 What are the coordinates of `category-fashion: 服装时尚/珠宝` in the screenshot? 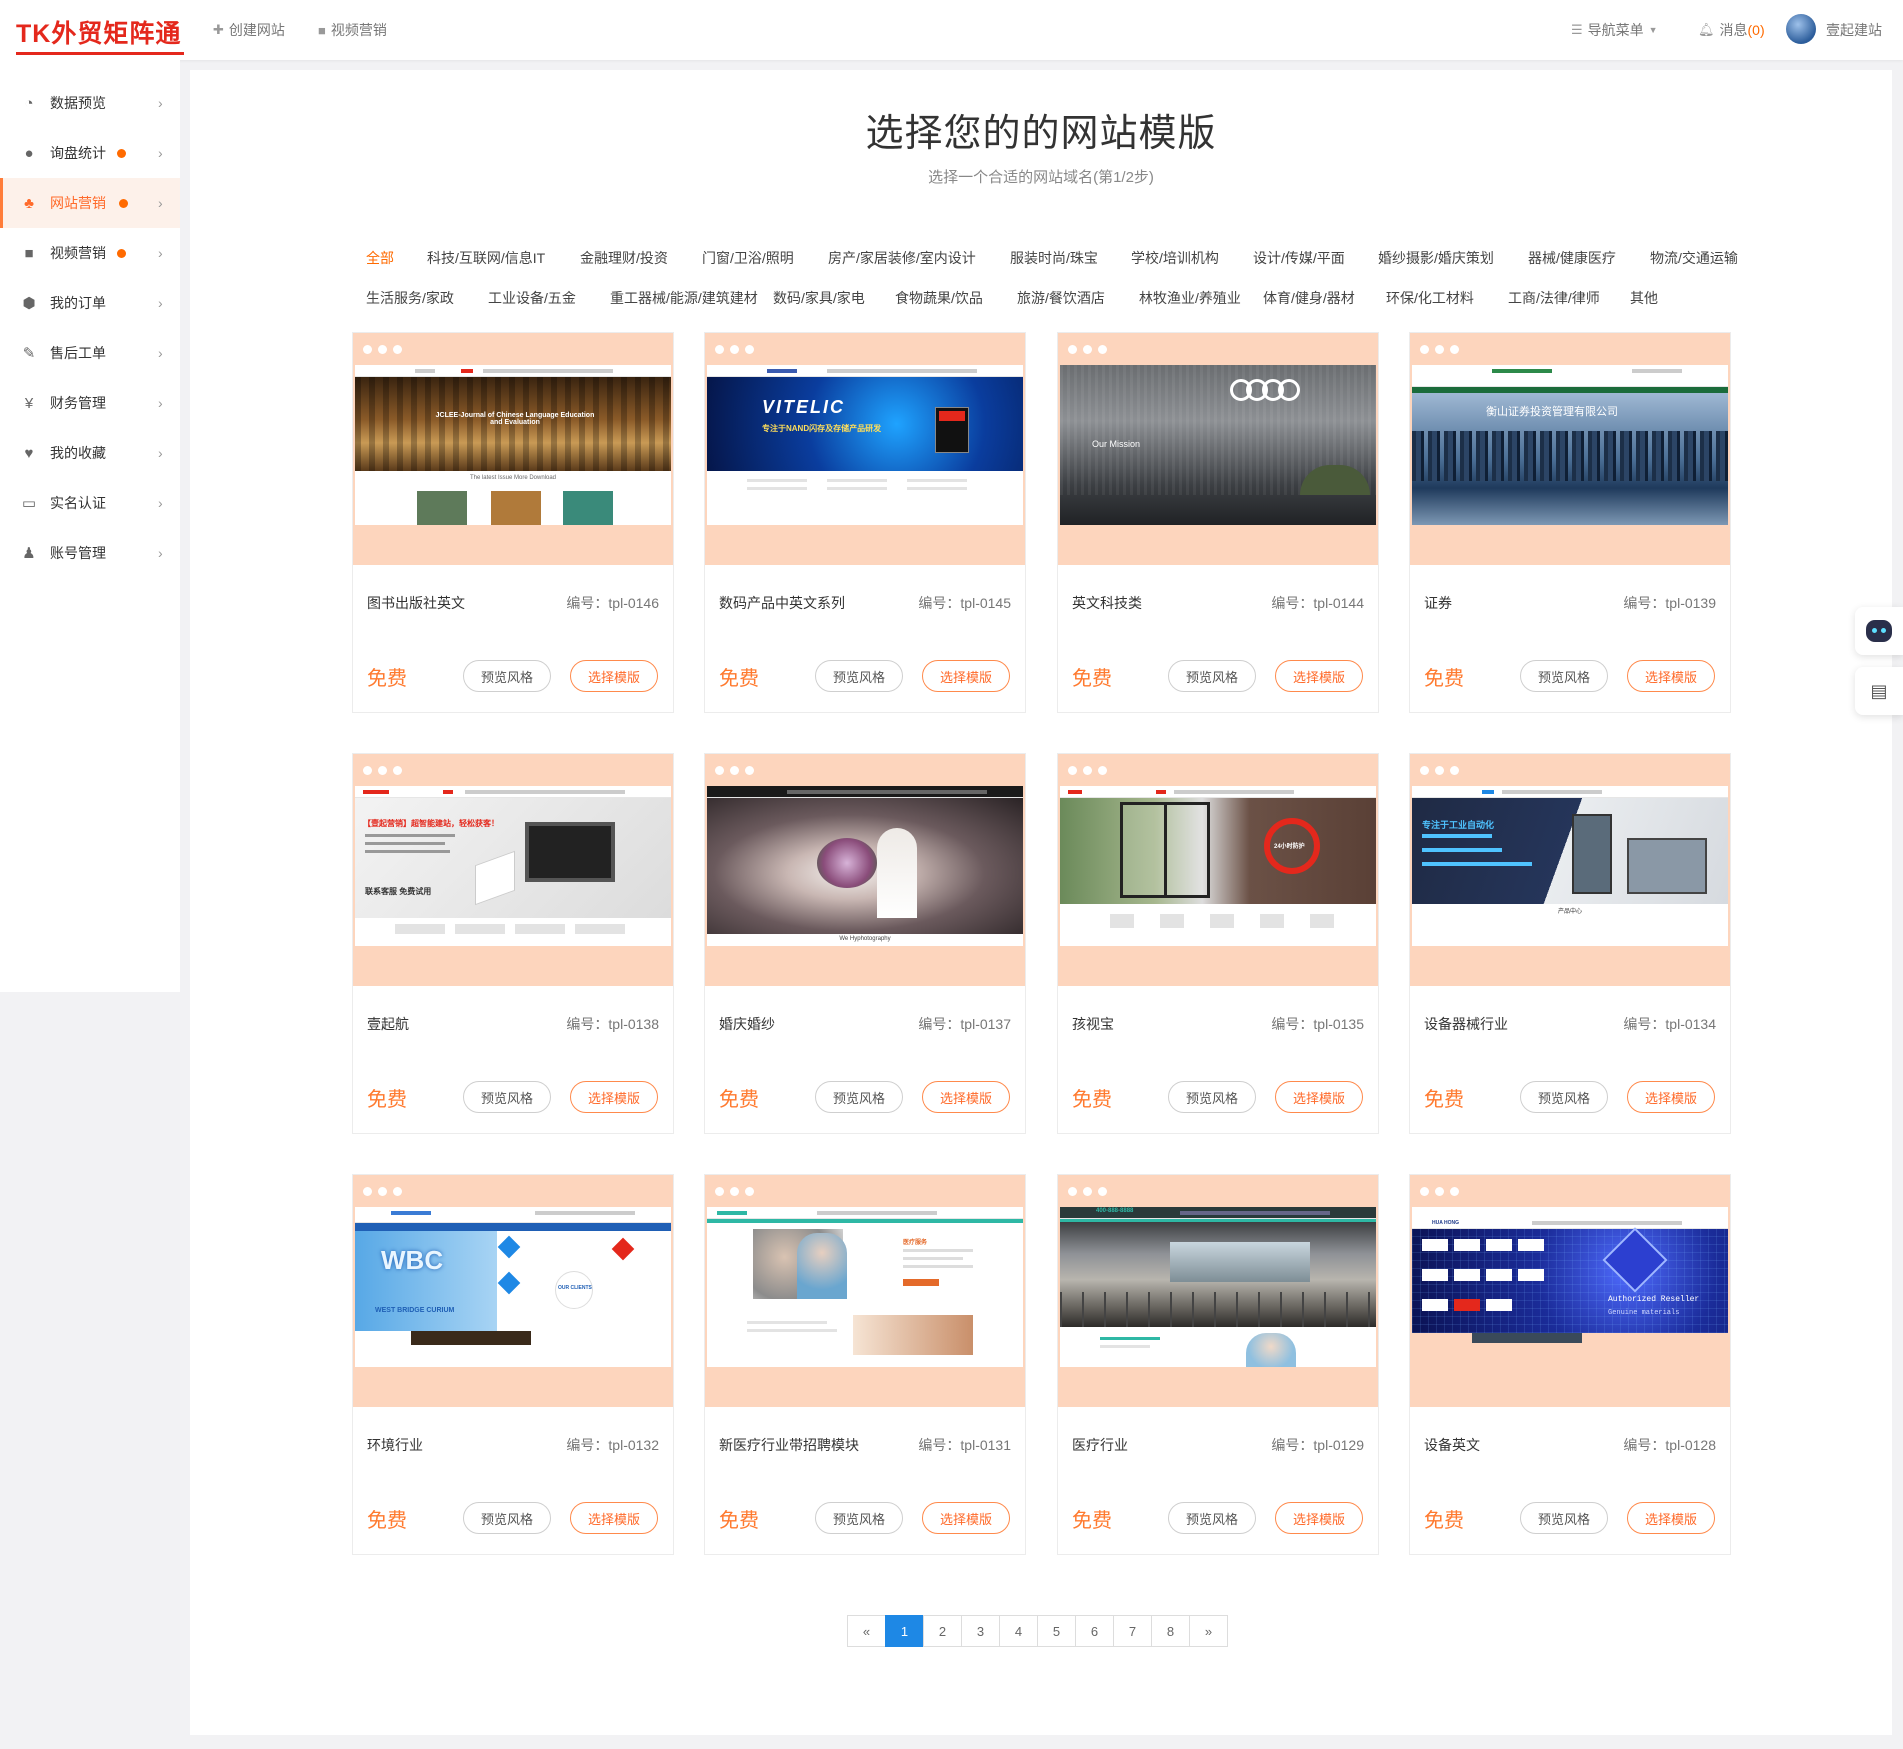 It's located at (1054, 258).